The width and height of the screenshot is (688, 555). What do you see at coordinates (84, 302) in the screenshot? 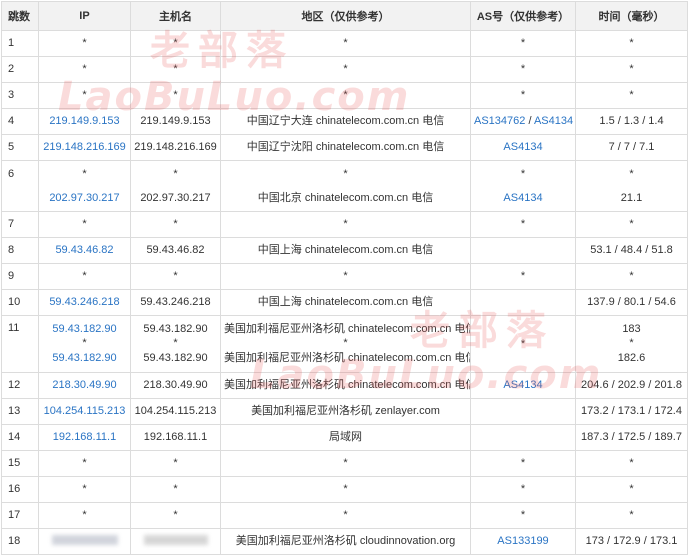
I see `ip-link: 59.43.246.218` at bounding box center [84, 302].